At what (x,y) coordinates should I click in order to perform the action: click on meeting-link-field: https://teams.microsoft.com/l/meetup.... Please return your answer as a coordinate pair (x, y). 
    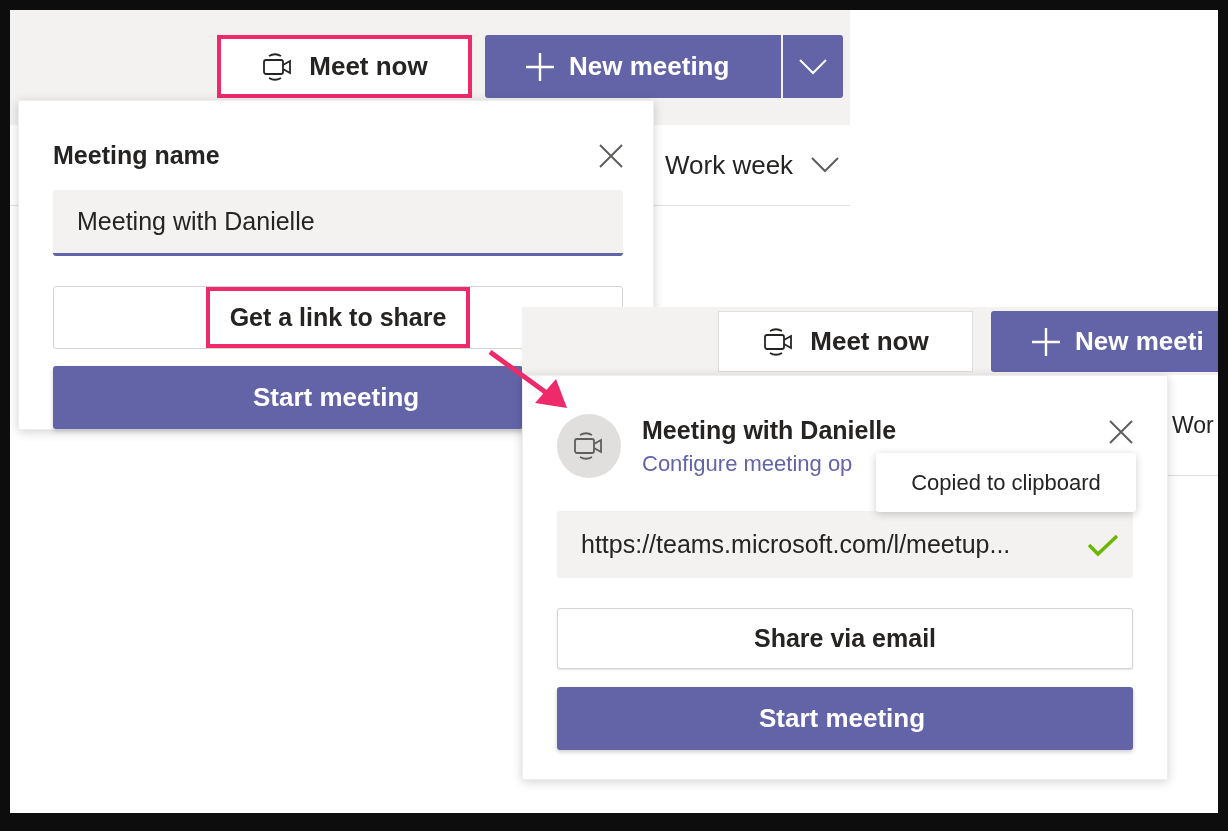
    Looking at the image, I should click on (845, 544).